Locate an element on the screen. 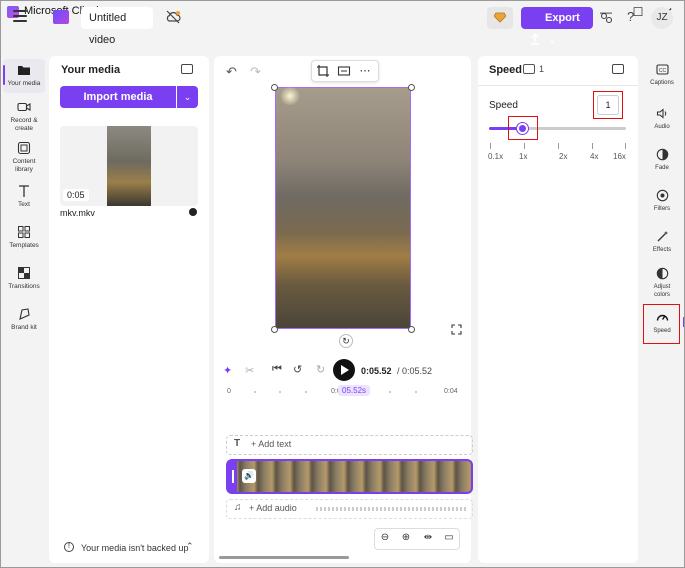  properties-item-audio: Audio is located at coordinates (662, 119).